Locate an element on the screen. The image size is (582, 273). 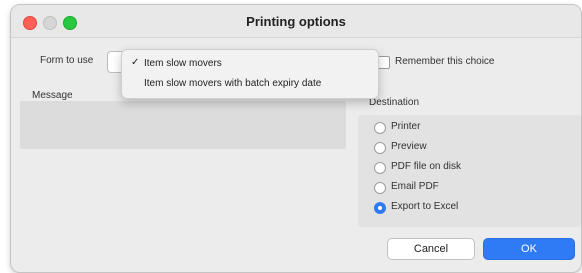
radio-label: PDF file on disk is located at coordinates (426, 166).